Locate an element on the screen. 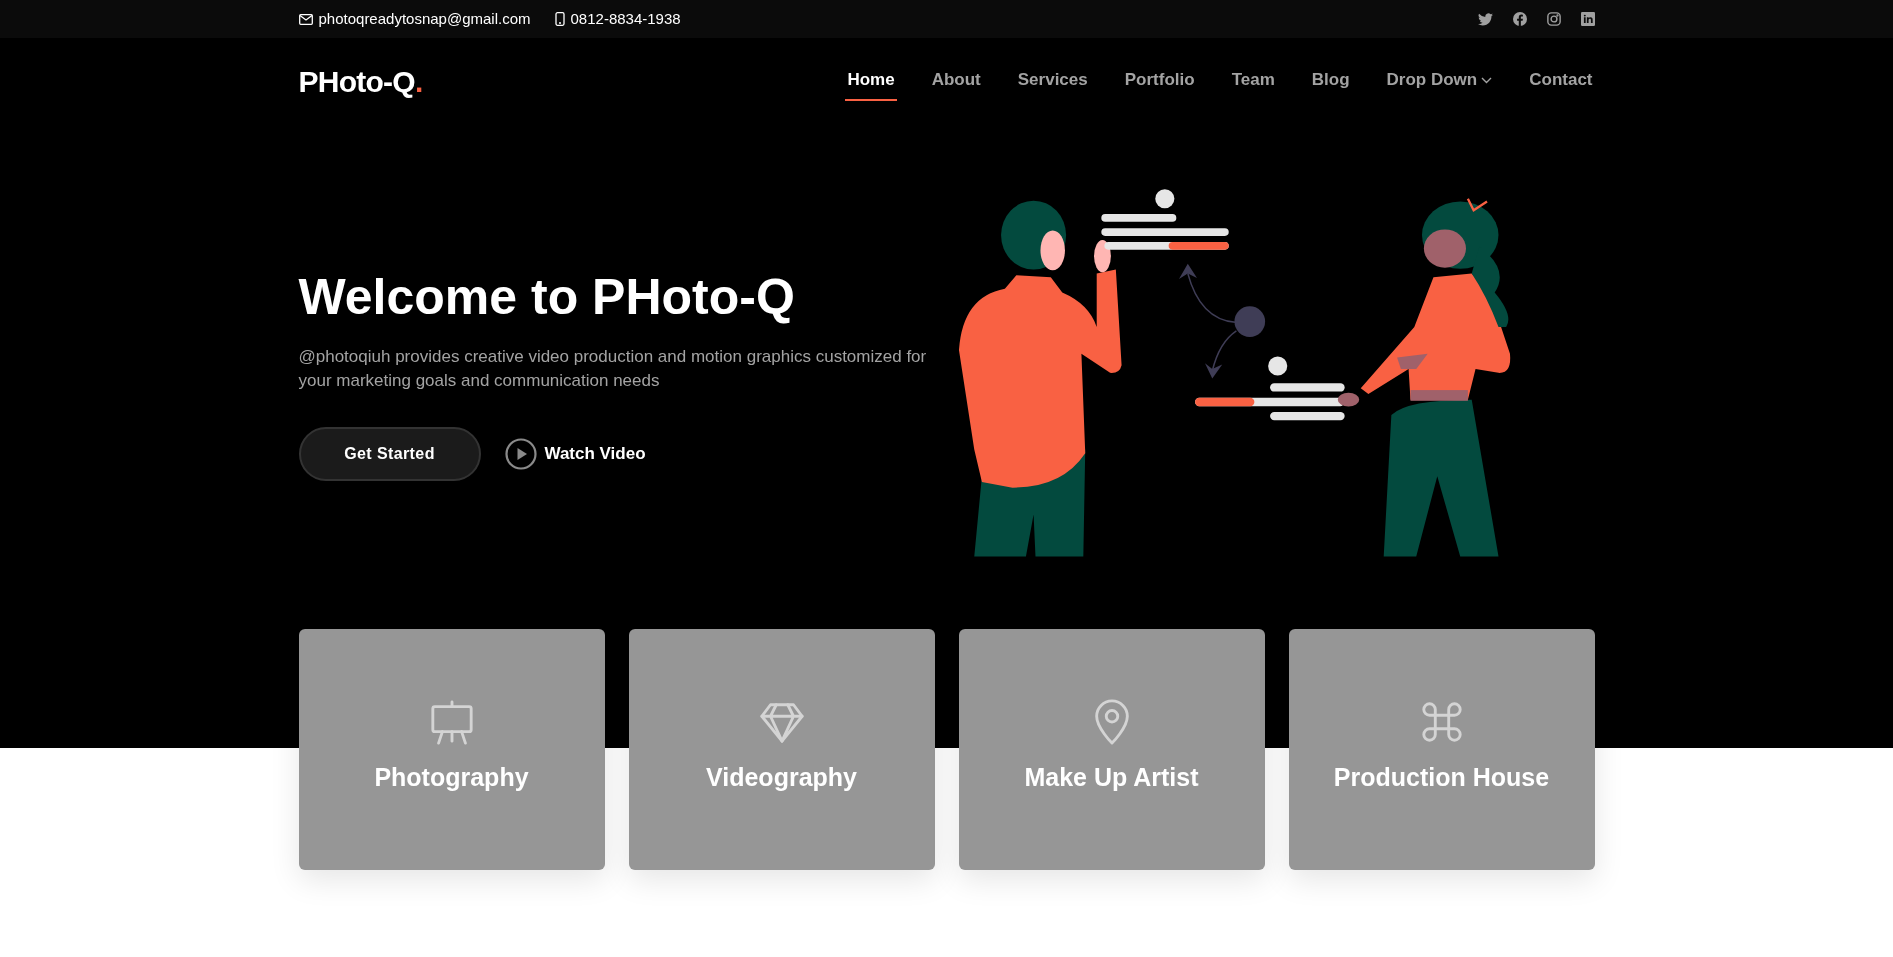 This screenshot has width=1893, height=957. get-started-button: Get Started is located at coordinates (389, 453).